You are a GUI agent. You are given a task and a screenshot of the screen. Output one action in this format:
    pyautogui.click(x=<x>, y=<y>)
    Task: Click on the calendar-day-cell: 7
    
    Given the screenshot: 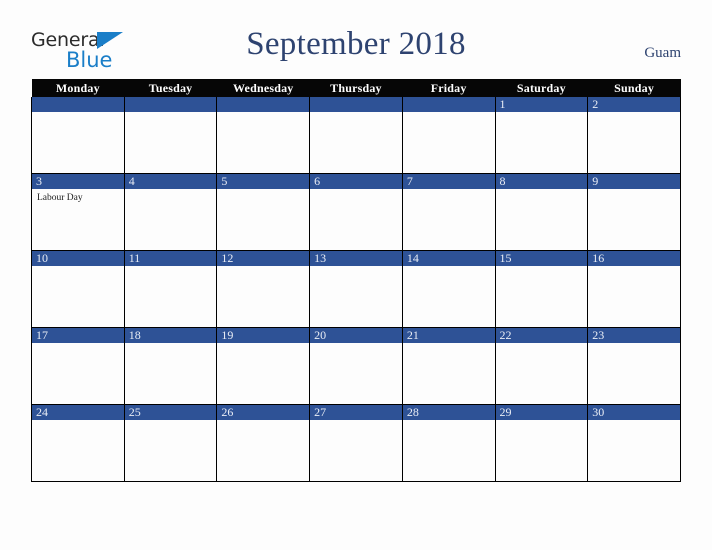 What is the action you would take?
    pyautogui.click(x=448, y=212)
    